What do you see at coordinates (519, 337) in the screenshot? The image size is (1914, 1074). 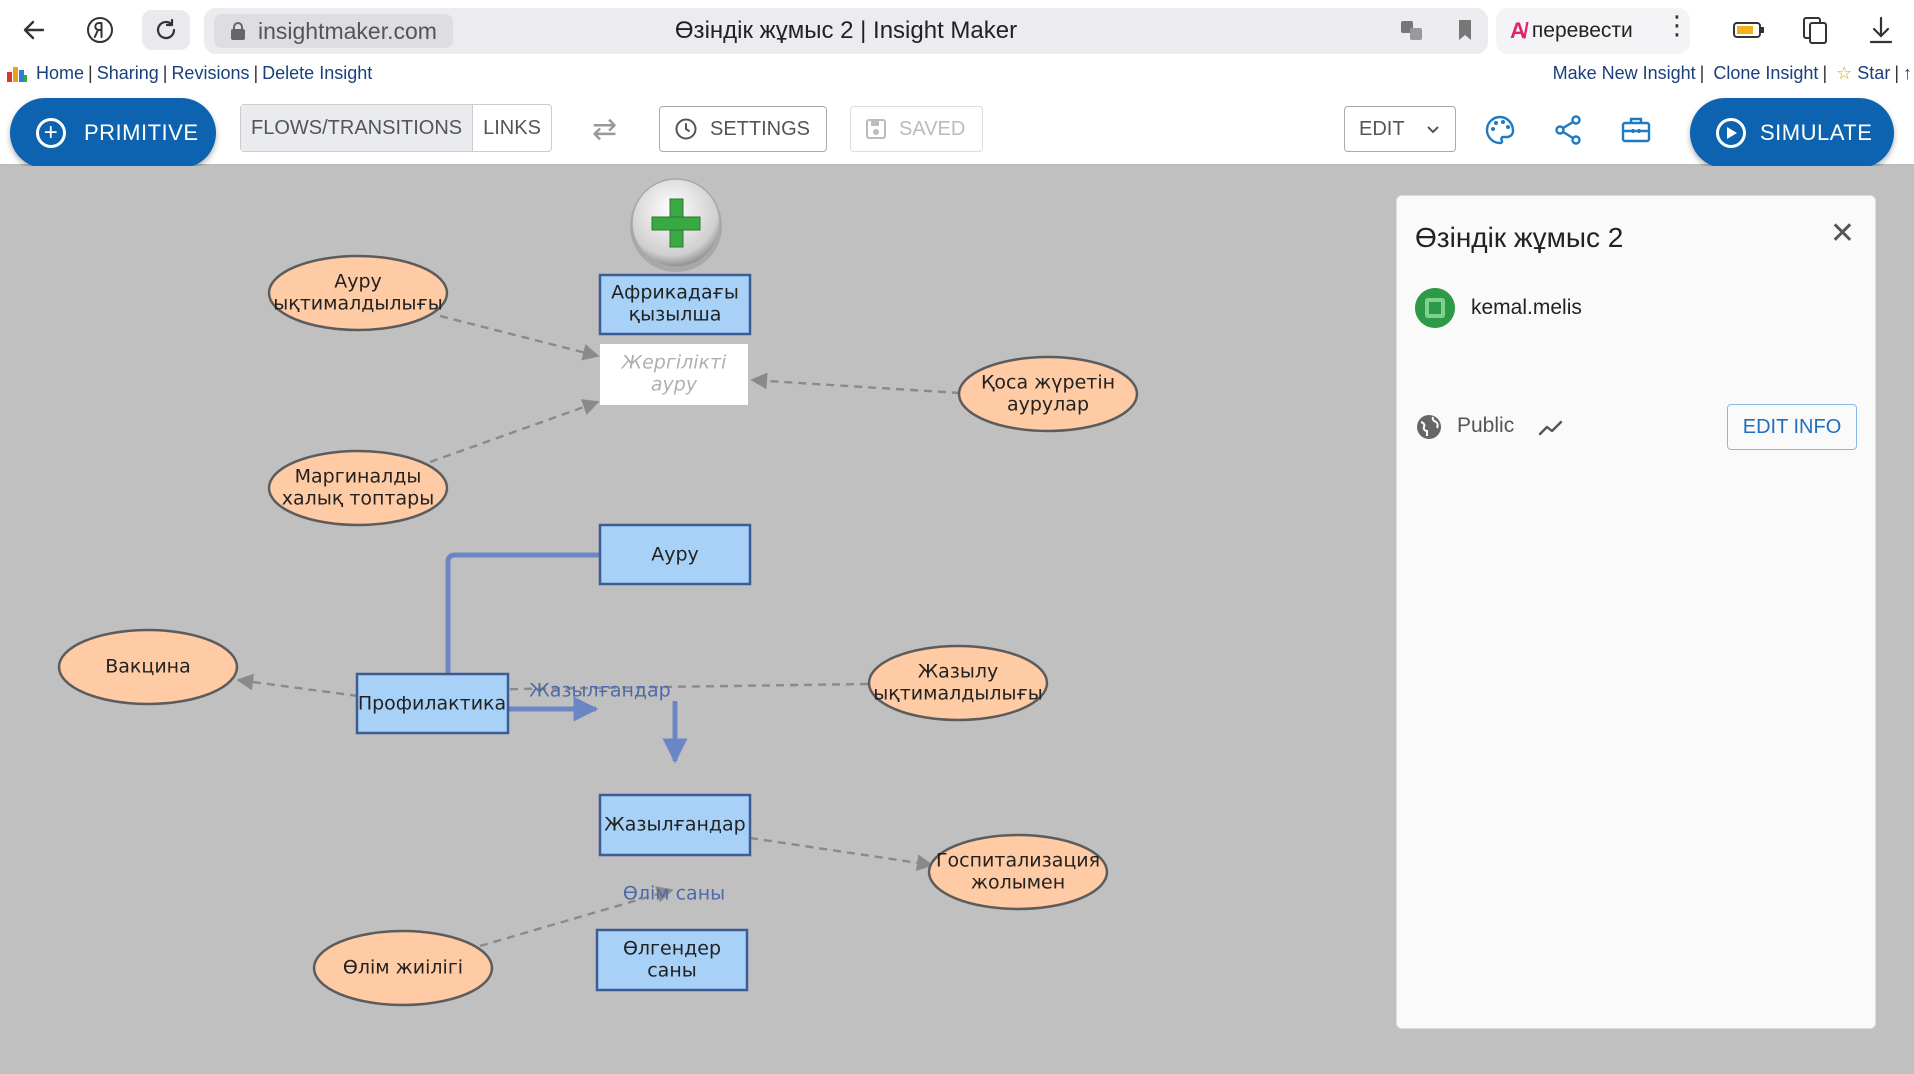 I see `link-p1-to-zherg` at bounding box center [519, 337].